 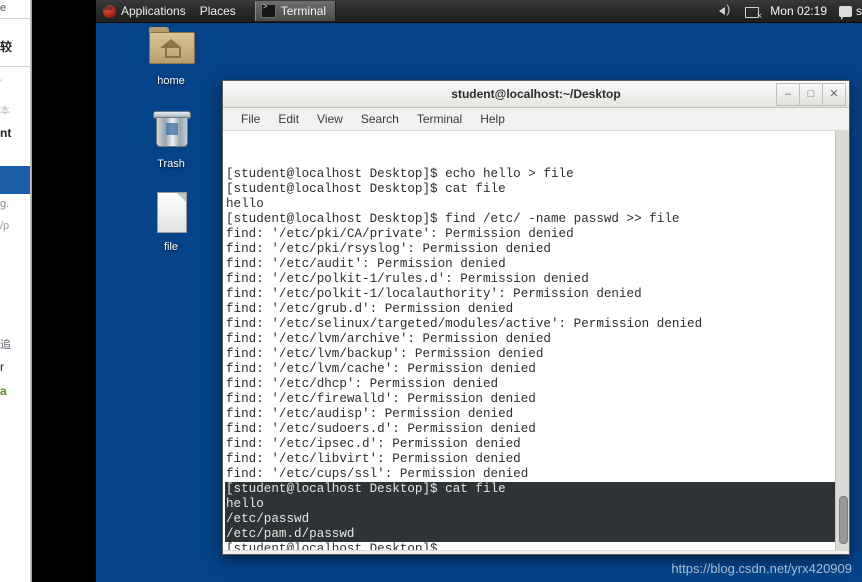 I want to click on panel-status-area: Mon 02:19 s, so click(x=788, y=11).